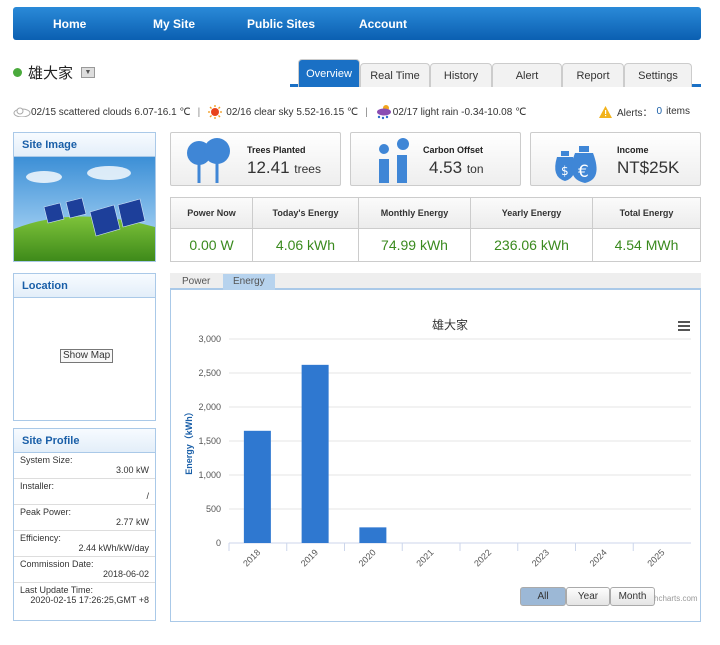 This screenshot has width=720, height=645. What do you see at coordinates (678, 111) in the screenshot?
I see `alerts-suffix: items` at bounding box center [678, 111].